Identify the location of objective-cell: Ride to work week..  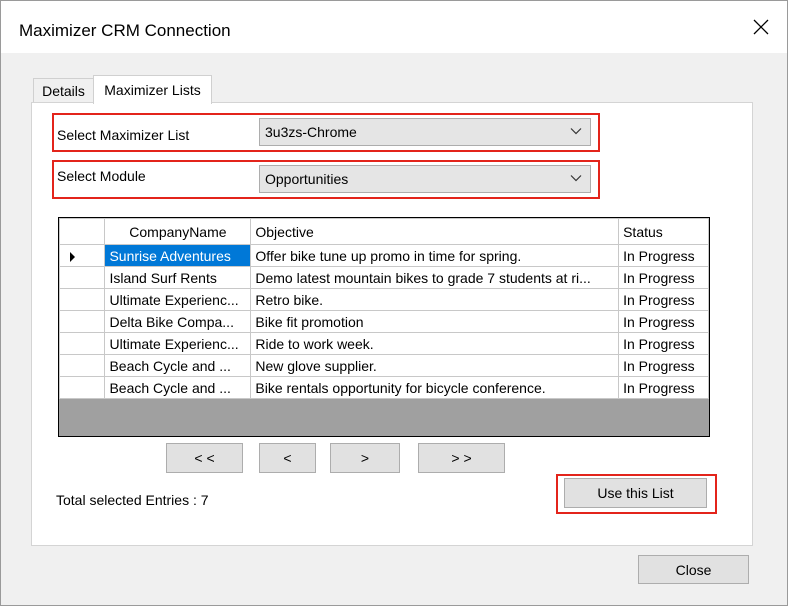
(435, 343).